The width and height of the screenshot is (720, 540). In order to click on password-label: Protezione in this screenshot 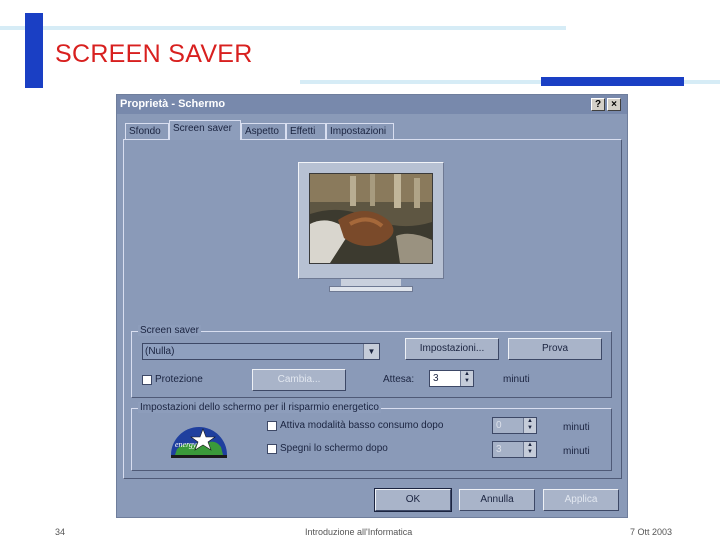, I will do `click(179, 379)`.